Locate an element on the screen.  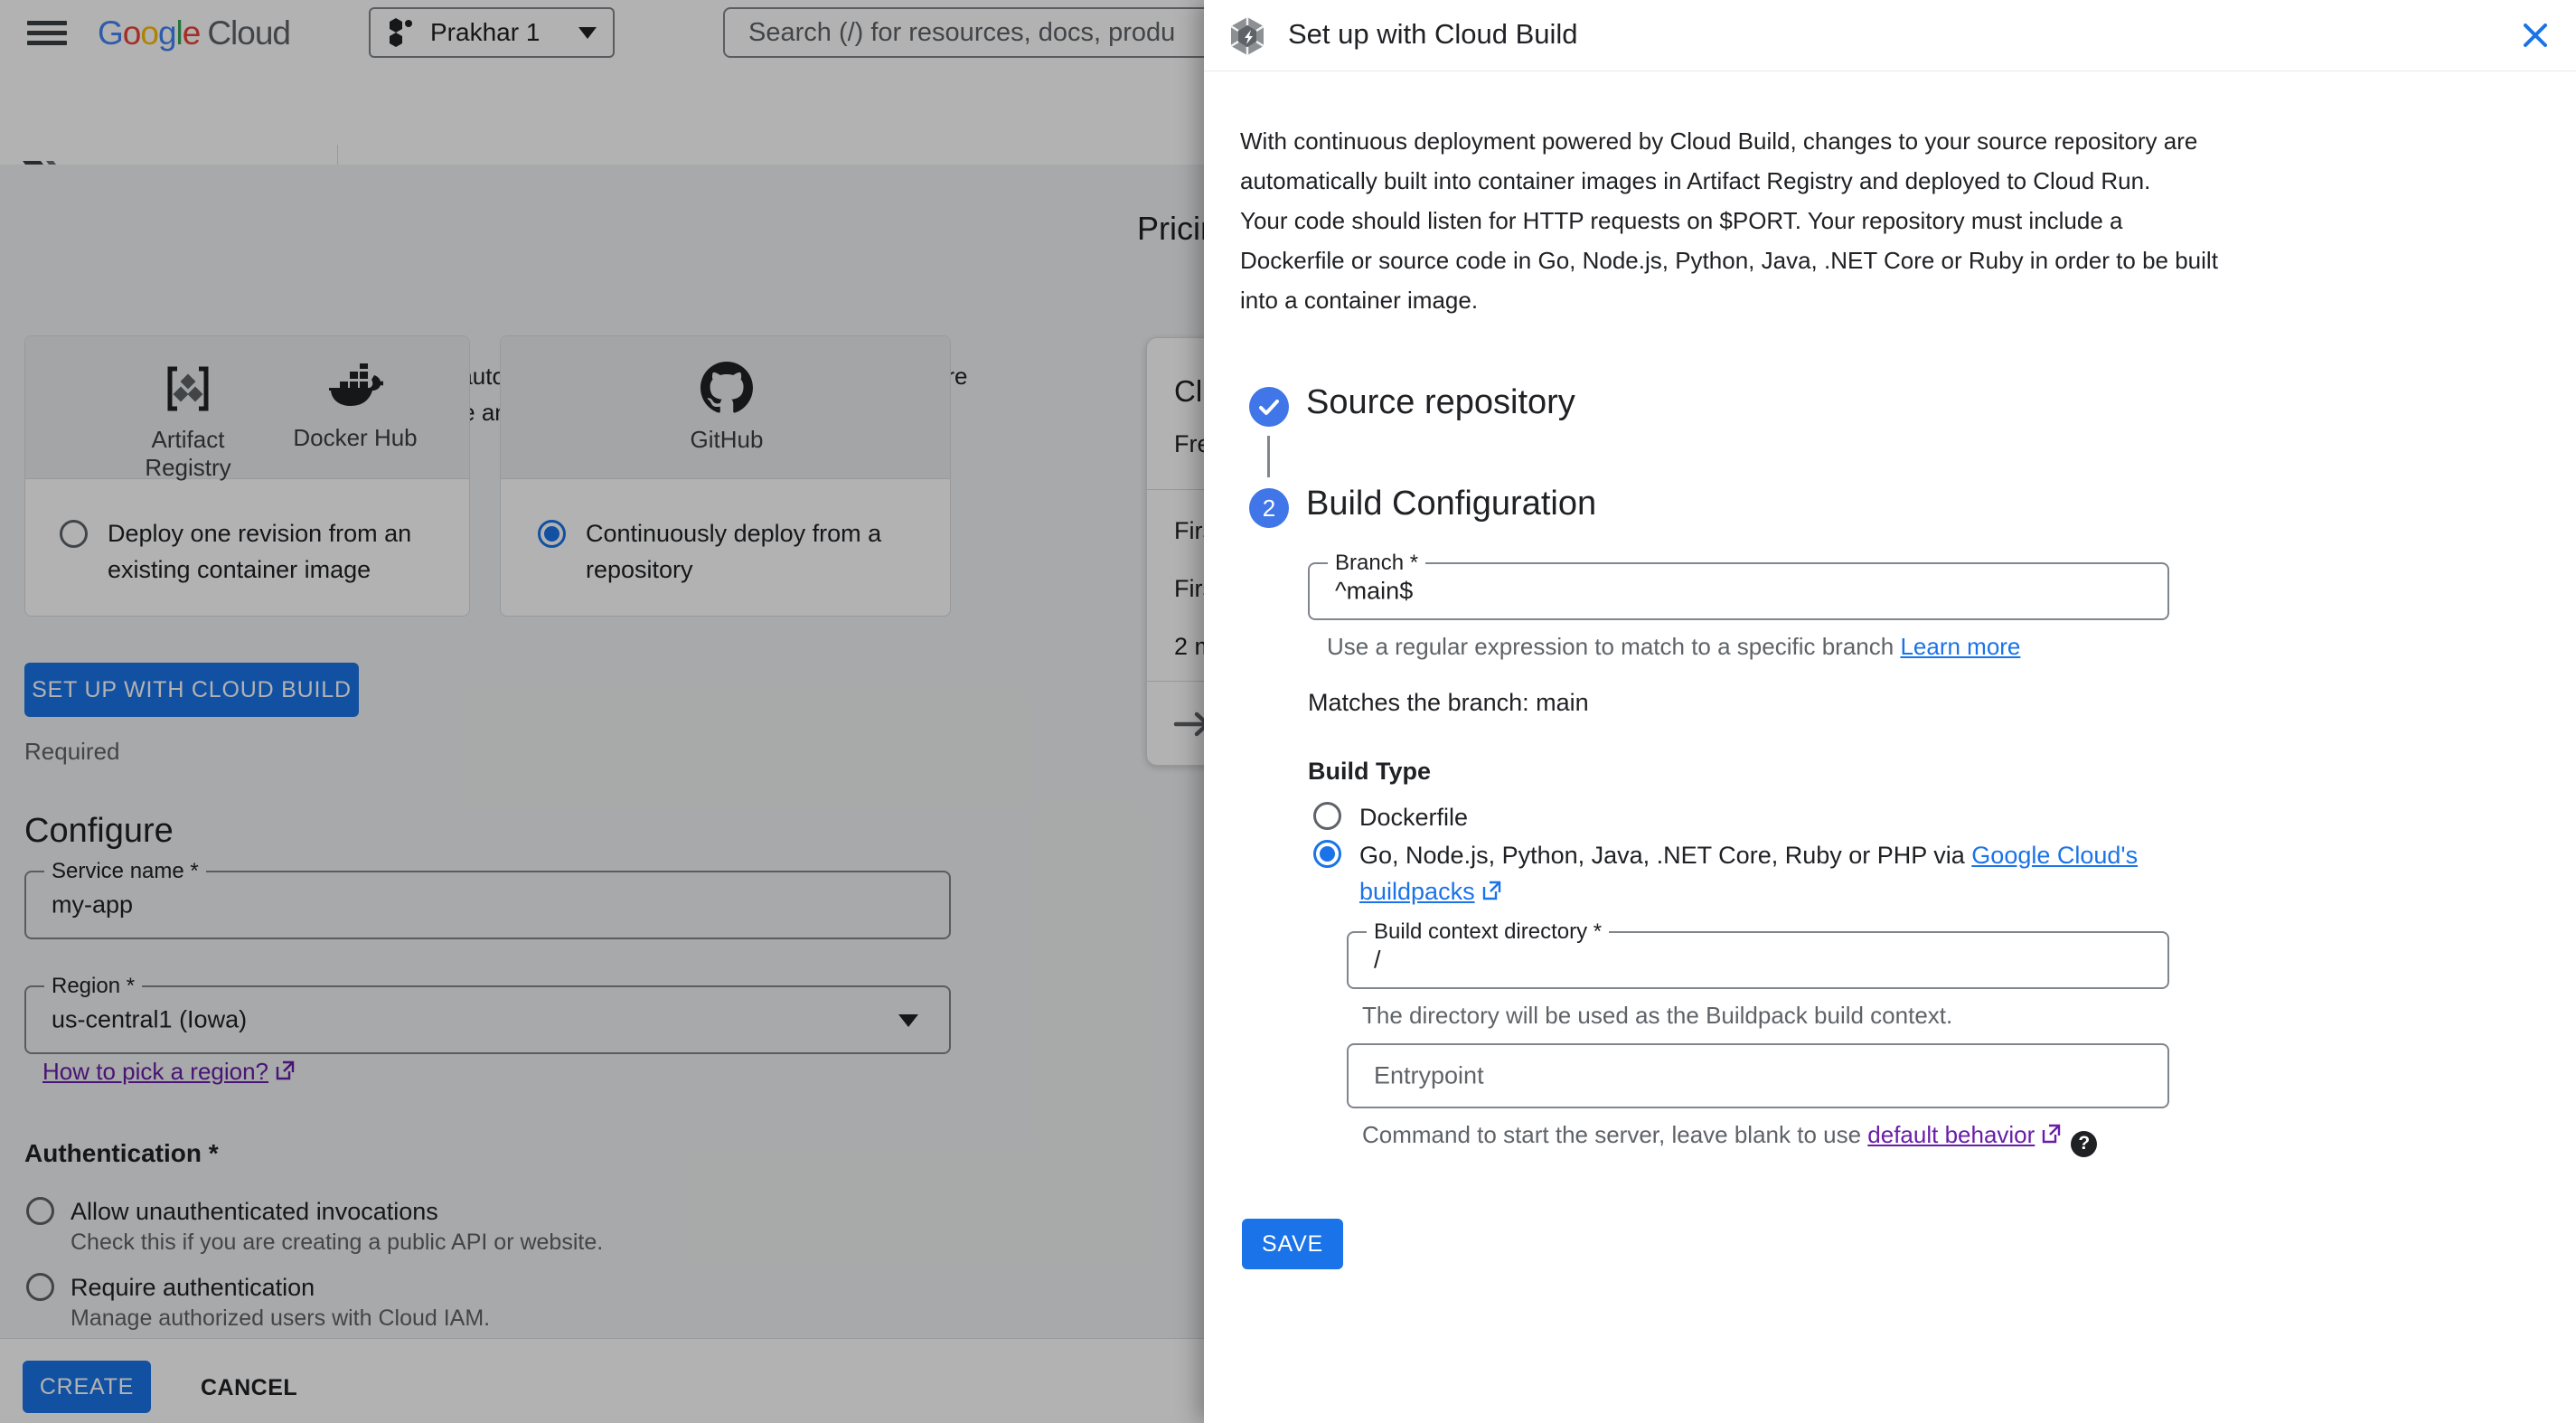
check-icon is located at coordinates (1269, 407).